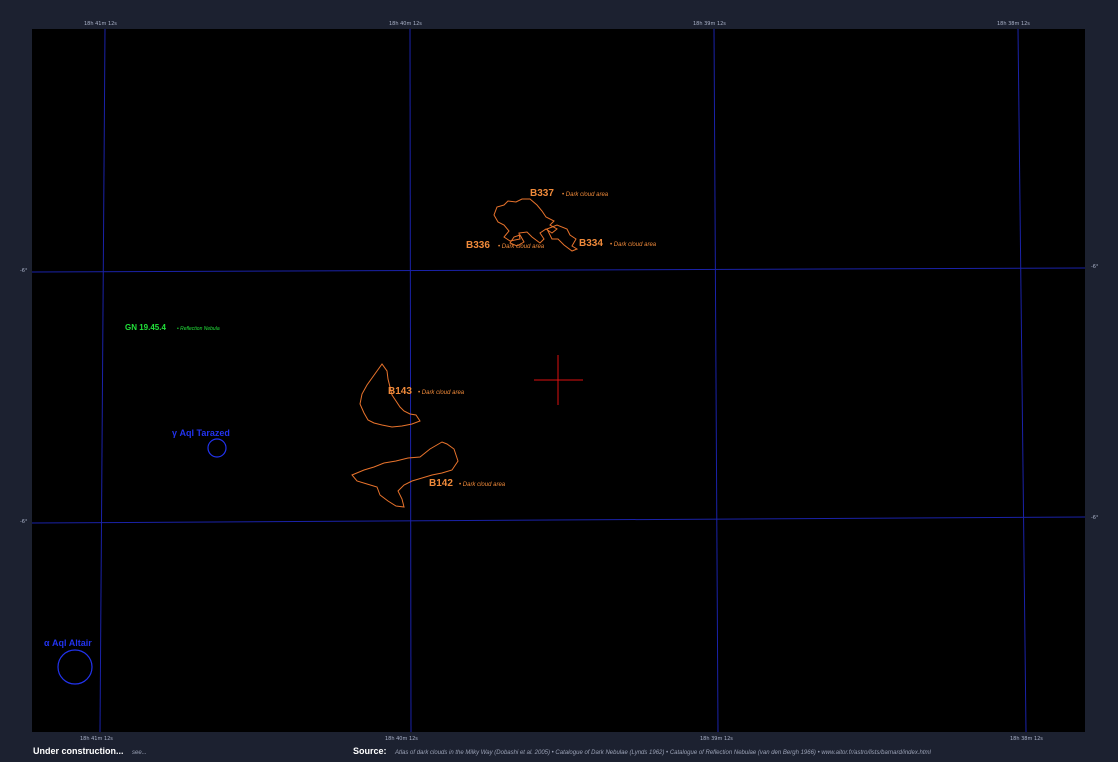 The image size is (1118, 762). What do you see at coordinates (585, 195) in the screenshot?
I see `note-B337: • Dark cloud area` at bounding box center [585, 195].